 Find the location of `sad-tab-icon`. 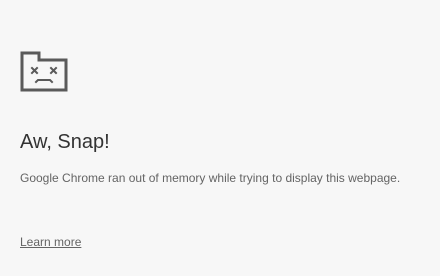

sad-tab-icon is located at coordinates (44, 71).